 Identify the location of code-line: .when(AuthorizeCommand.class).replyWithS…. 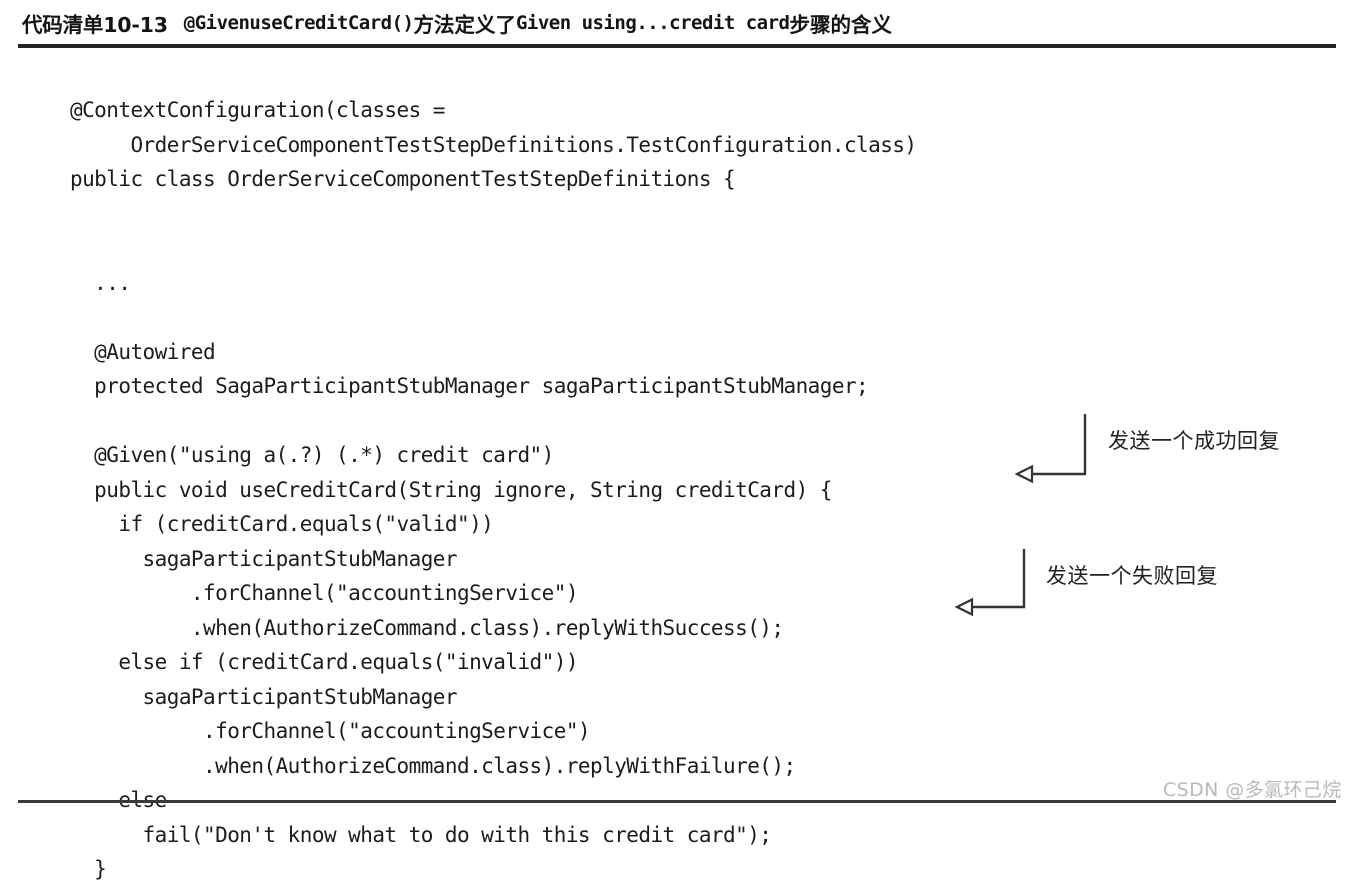
(427, 627).